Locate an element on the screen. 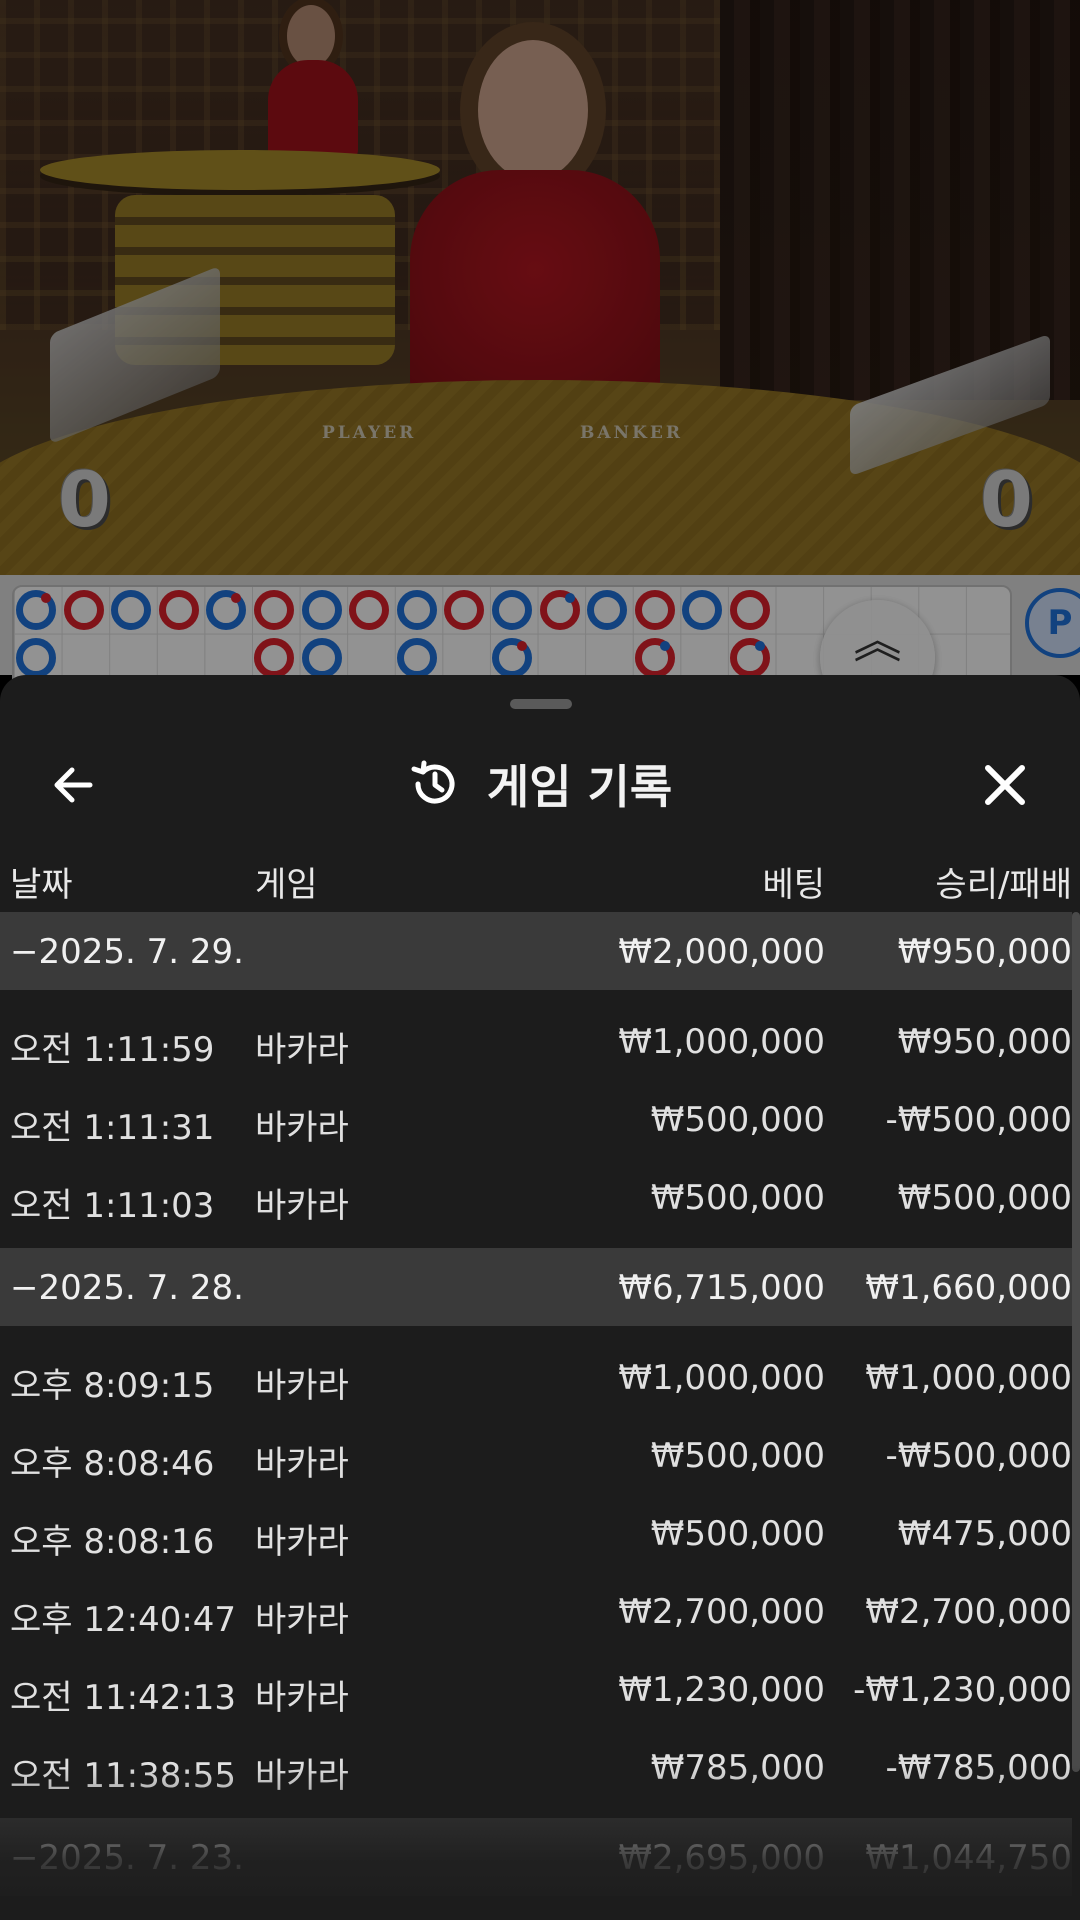 The width and height of the screenshot is (1080, 1920). row-result: ₩2,700,000 is located at coordinates (968, 1612).